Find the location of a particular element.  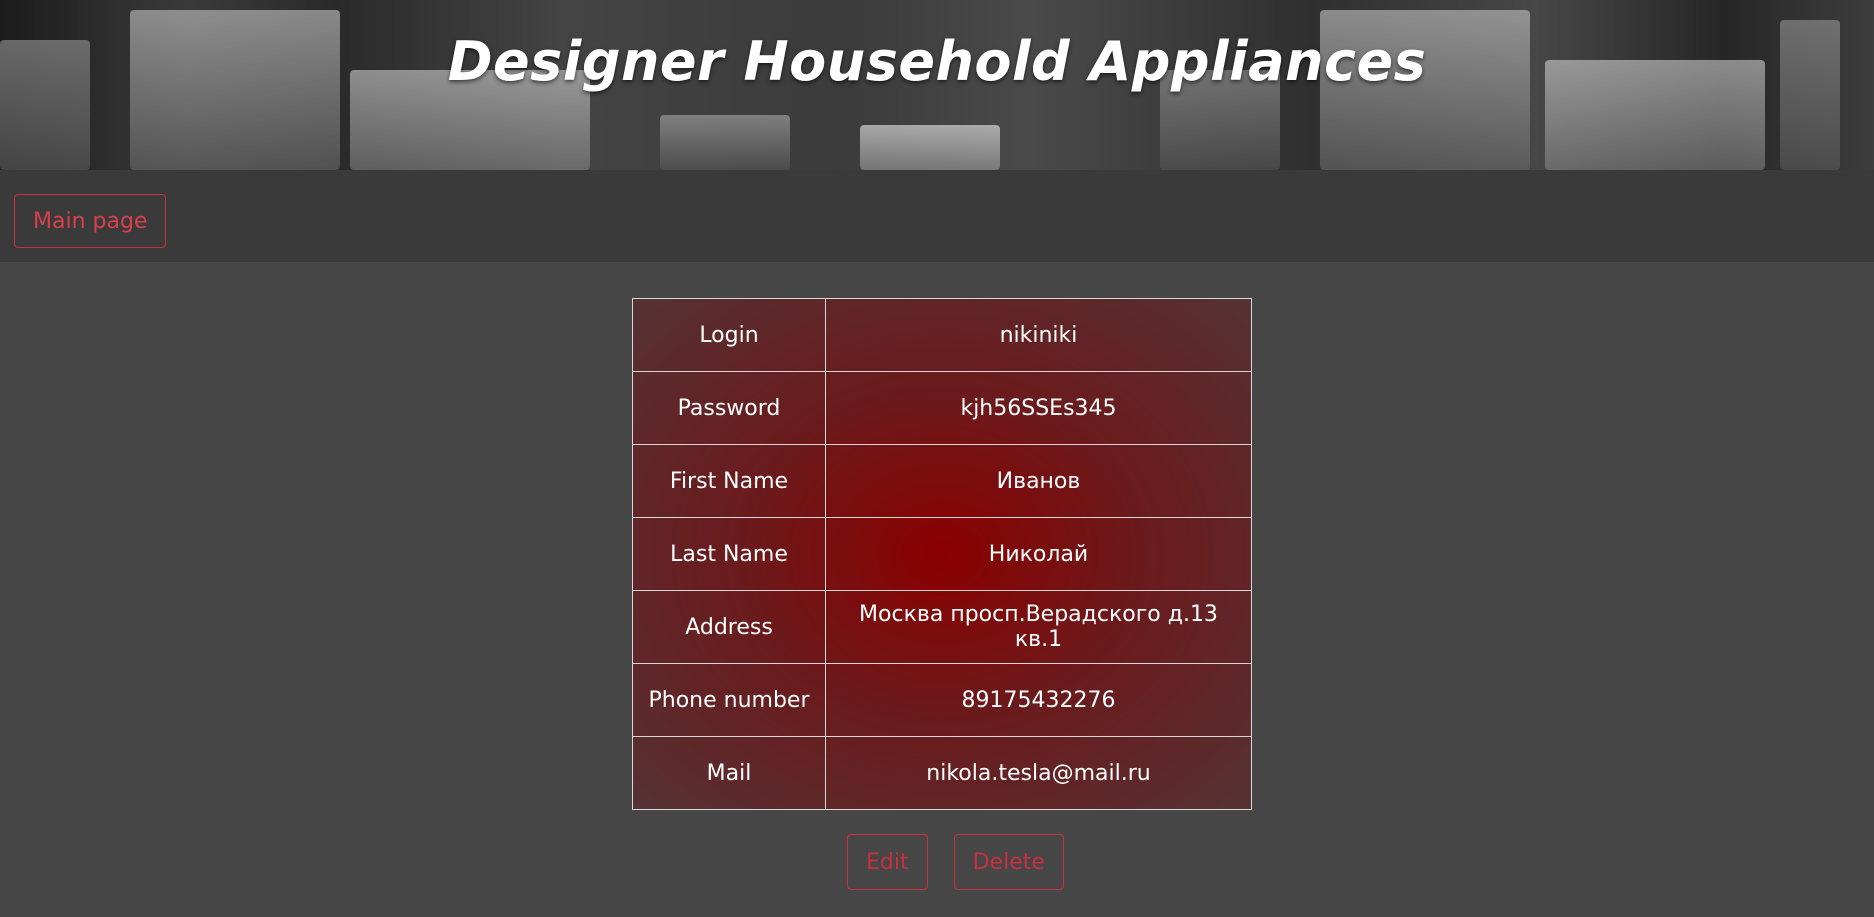

table-row: Phone number 89175432276 is located at coordinates (942, 700).